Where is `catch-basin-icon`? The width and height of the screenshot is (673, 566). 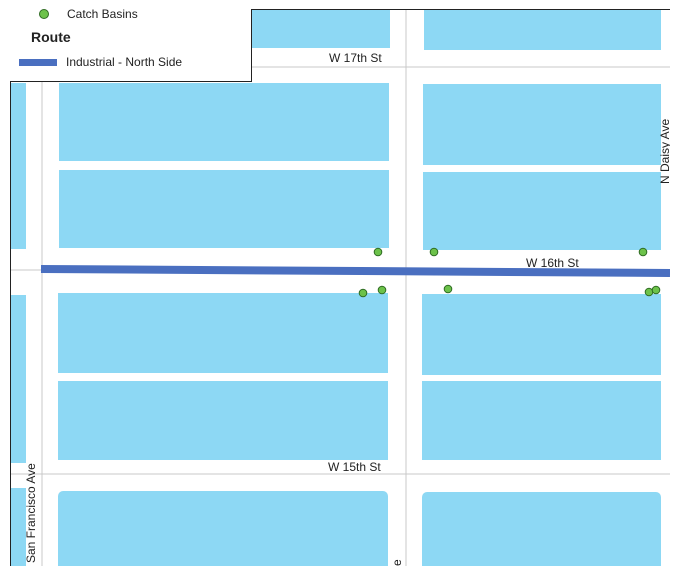
catch-basin-icon is located at coordinates (44, 14).